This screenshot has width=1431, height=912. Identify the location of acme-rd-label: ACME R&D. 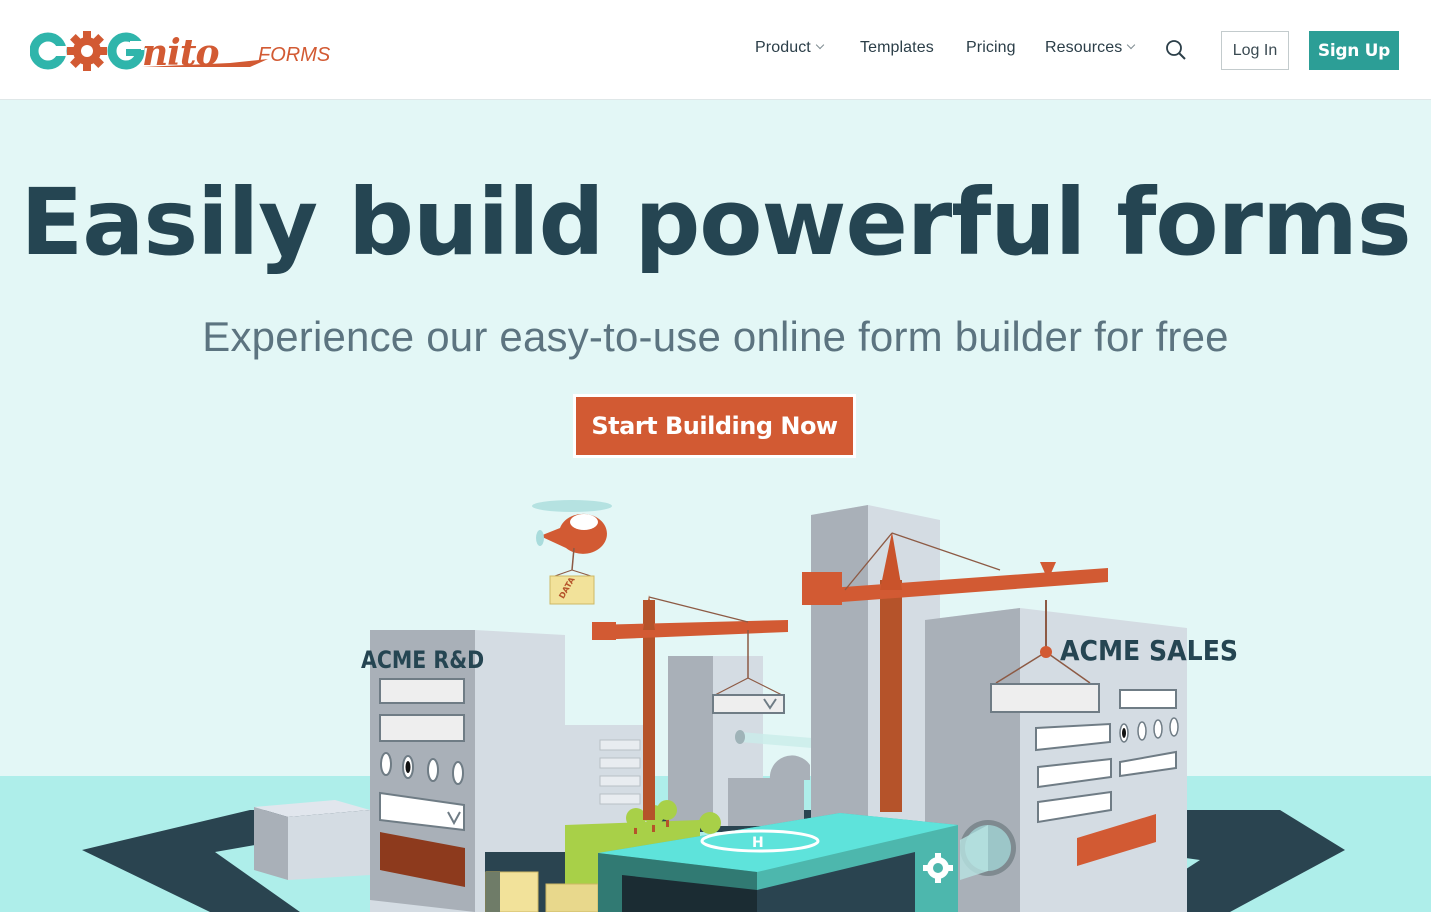
(422, 659).